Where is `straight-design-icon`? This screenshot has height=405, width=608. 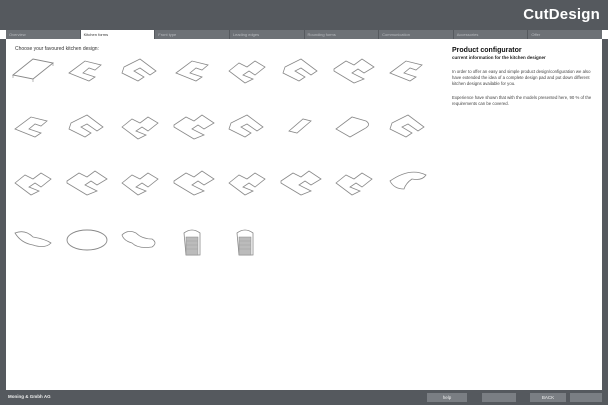
straight-design-icon is located at coordinates (33, 70).